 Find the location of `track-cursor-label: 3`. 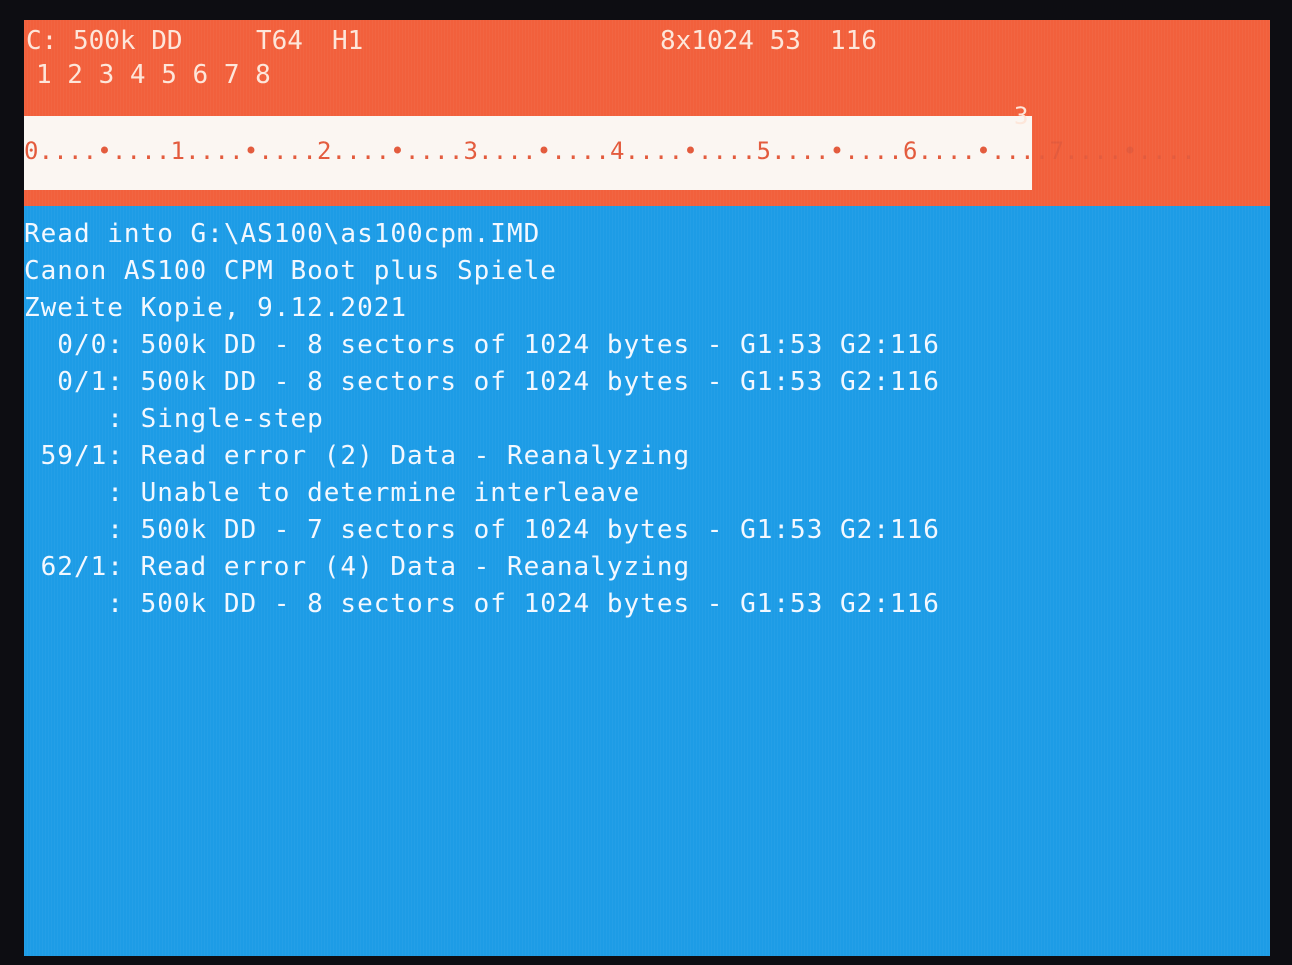

track-cursor-label: 3 is located at coordinates (1021, 116).